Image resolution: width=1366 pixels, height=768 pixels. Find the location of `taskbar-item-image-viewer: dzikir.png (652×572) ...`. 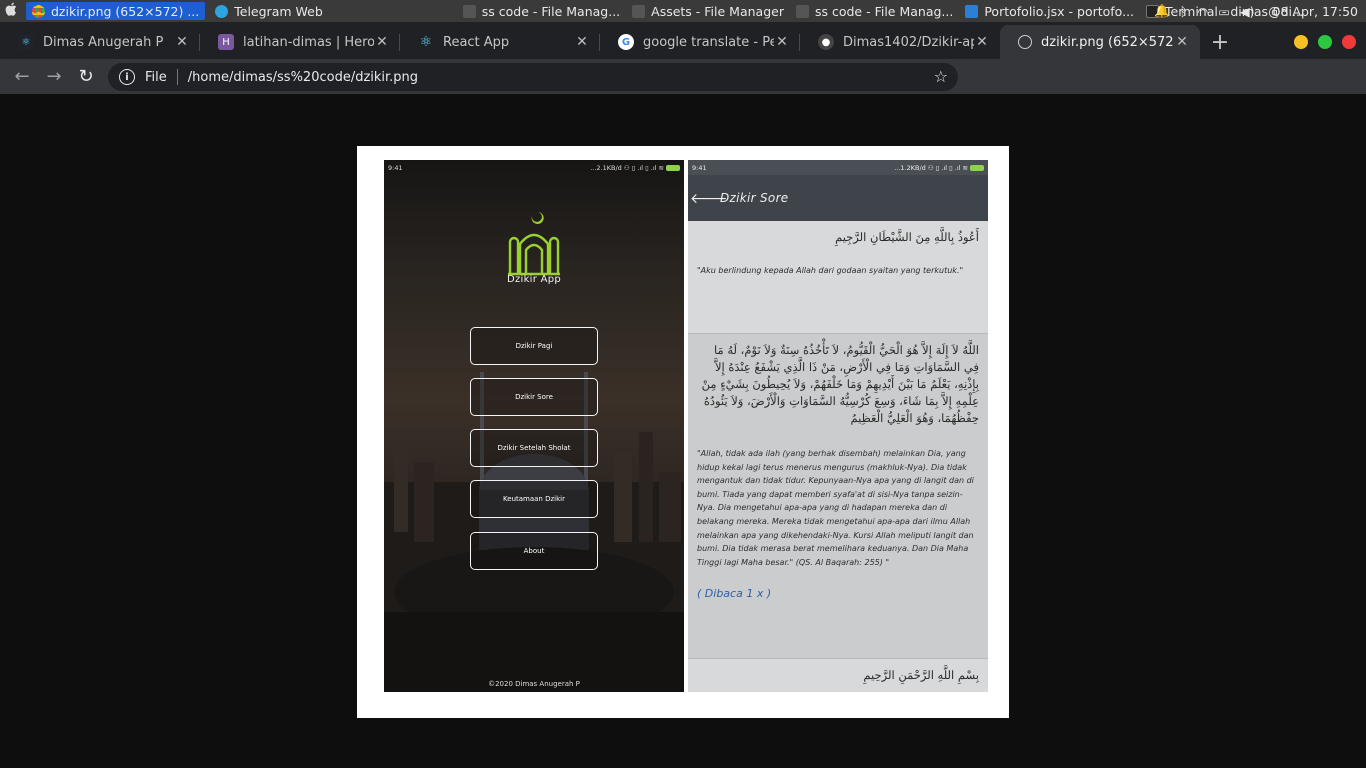

taskbar-item-image-viewer: dzikir.png (652×572) ... is located at coordinates (116, 11).